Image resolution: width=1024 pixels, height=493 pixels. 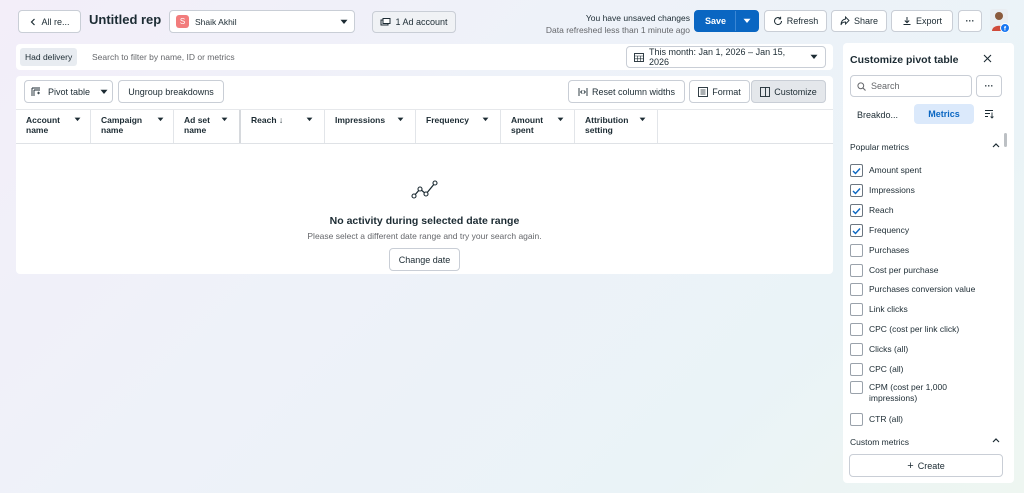 What do you see at coordinates (424, 221) in the screenshot?
I see `empty-state-title: No activity during selected date range` at bounding box center [424, 221].